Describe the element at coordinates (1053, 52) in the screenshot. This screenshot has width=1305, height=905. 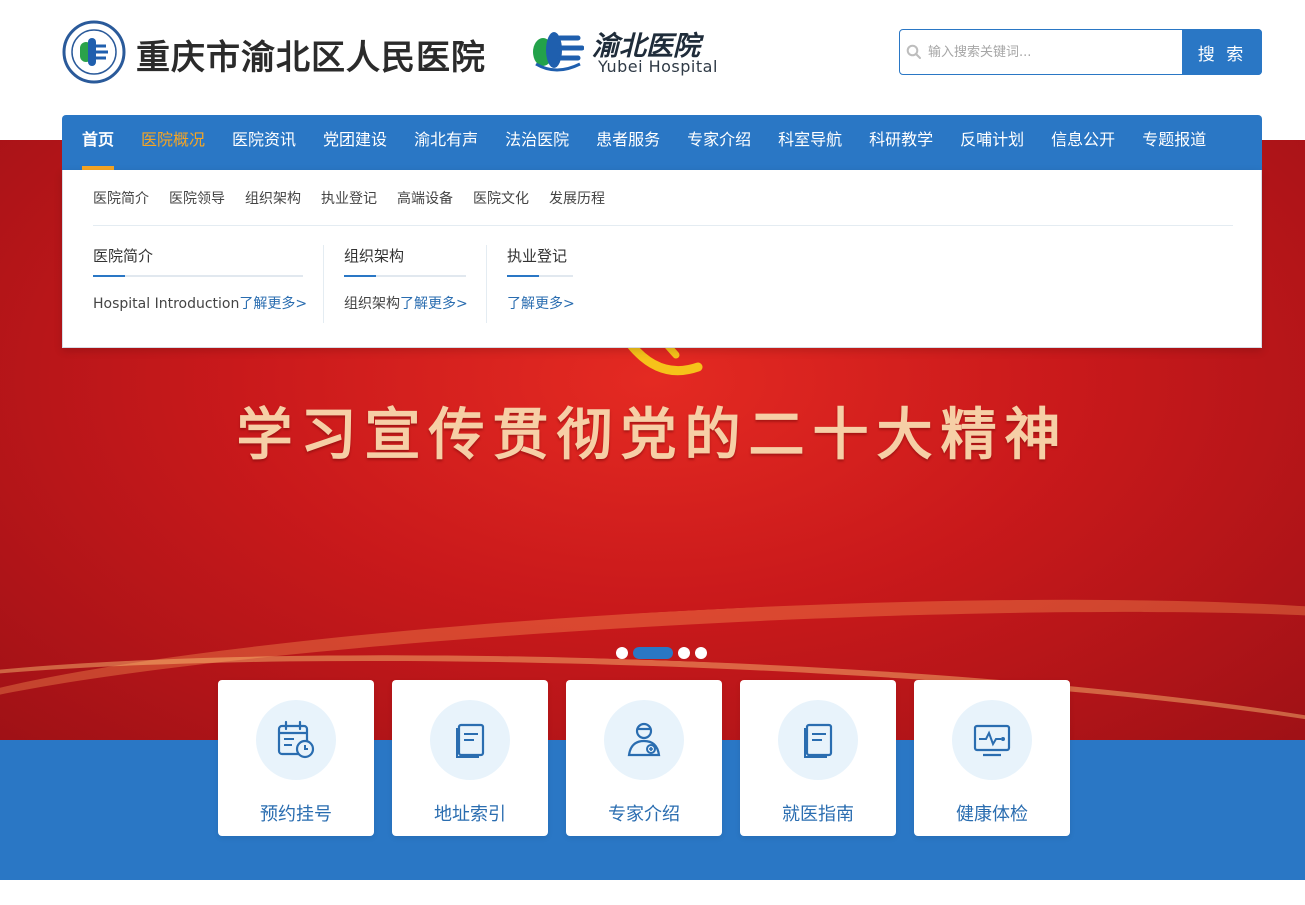
I see `search-input` at that location.